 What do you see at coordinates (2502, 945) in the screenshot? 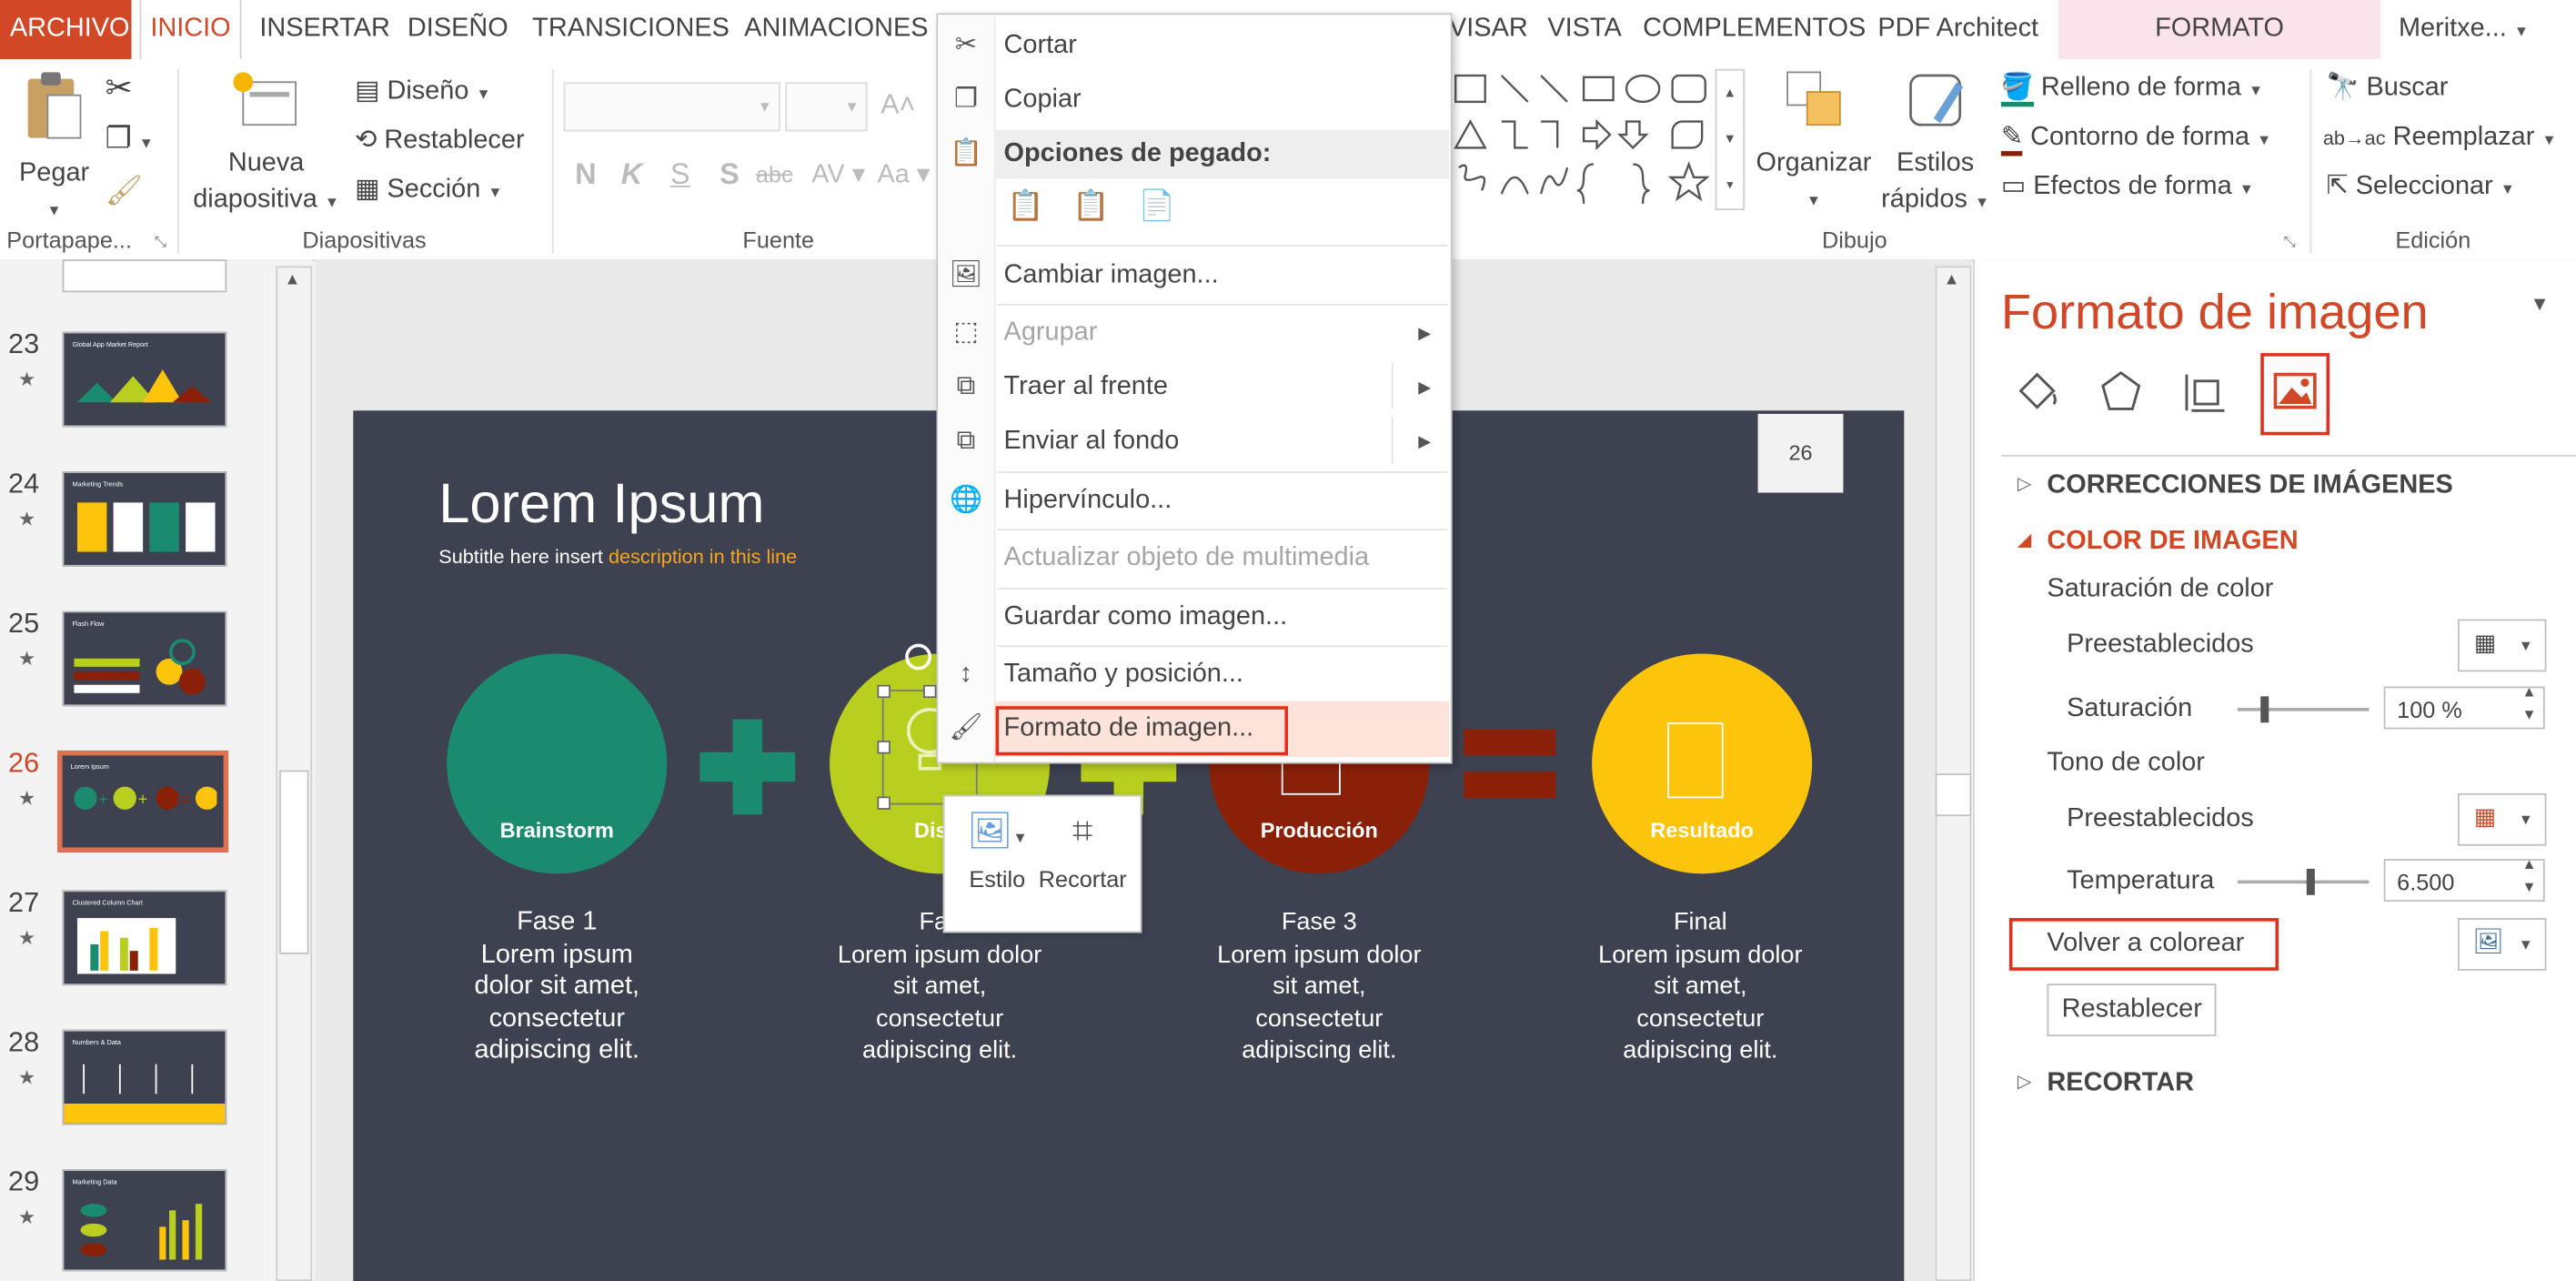
I see `recolor-dropdown: 🖼 ▼` at bounding box center [2502, 945].